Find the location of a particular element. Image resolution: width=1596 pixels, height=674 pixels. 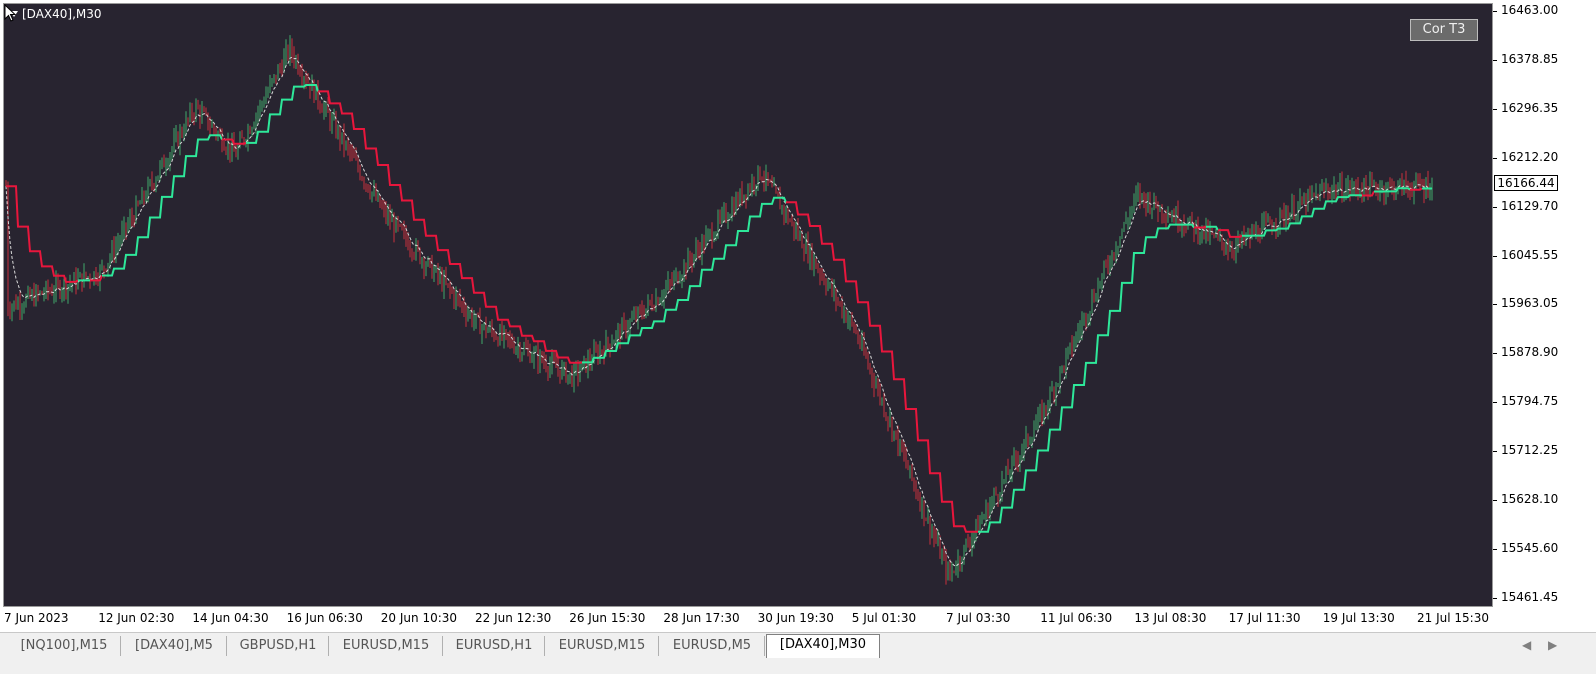

price-tick-label: 16212.20 is located at coordinates (1530, 156).